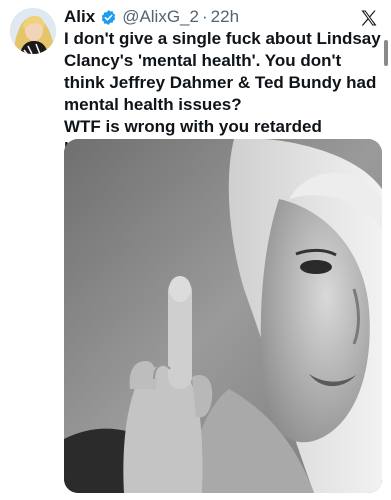 Image resolution: width=391 pixels, height=500 pixels. I want to click on scrollbar, so click(386, 53).